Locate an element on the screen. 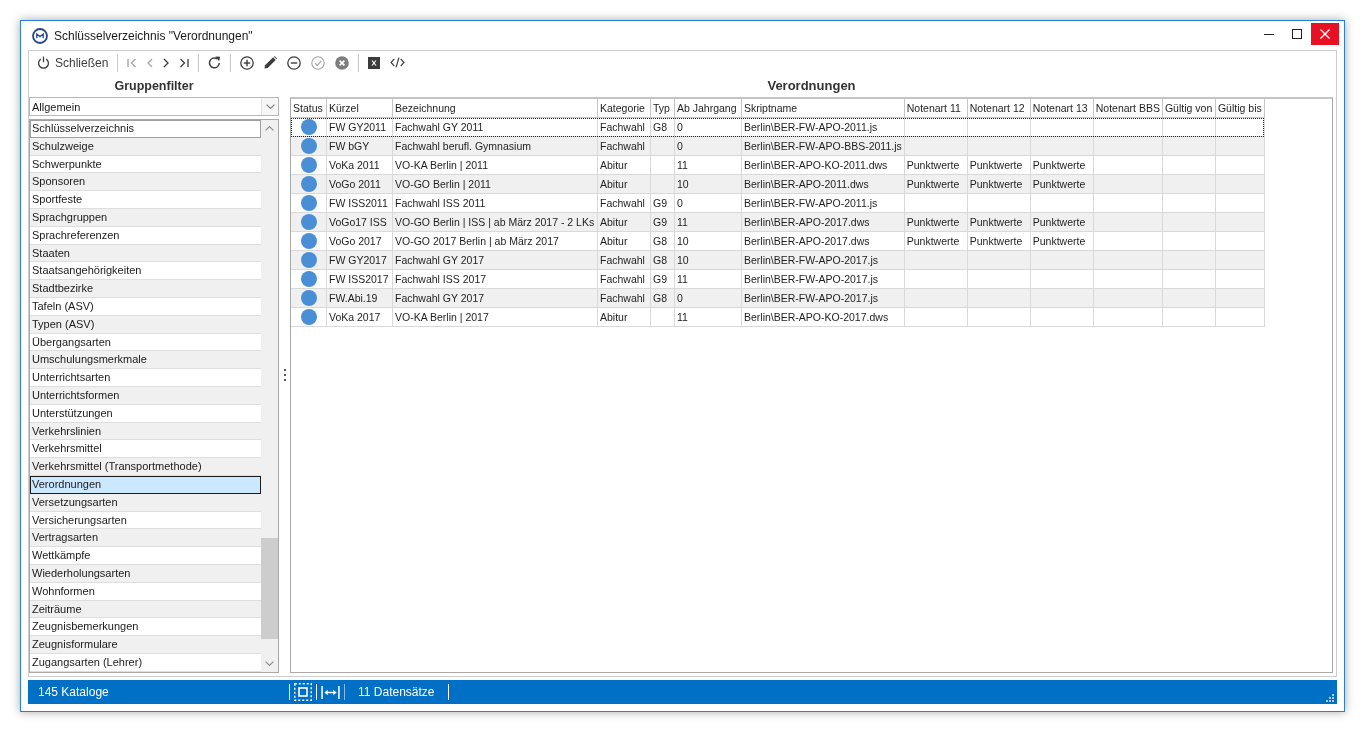 The height and width of the screenshot is (733, 1365). table-row: VoKa 2017 VO-KA Berlin | 2017 Abitur 11 Berlin\BER-APO-KO-2017.dws is located at coordinates (778, 317).